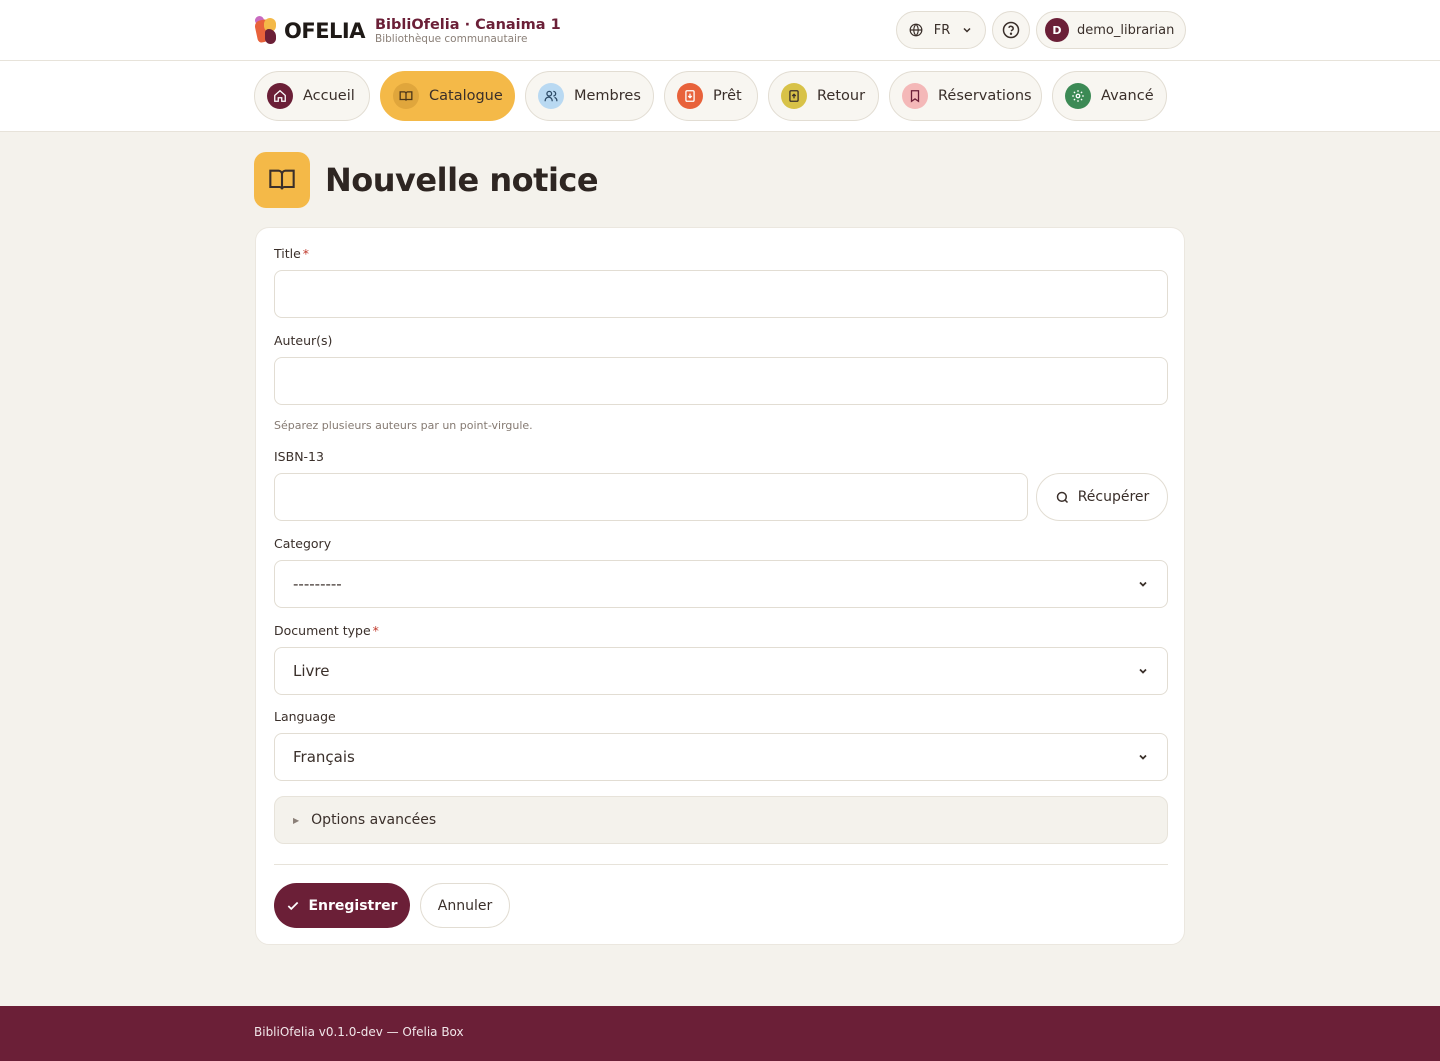 This screenshot has width=1440, height=1061. I want to click on category-value: ---------, so click(317, 584).